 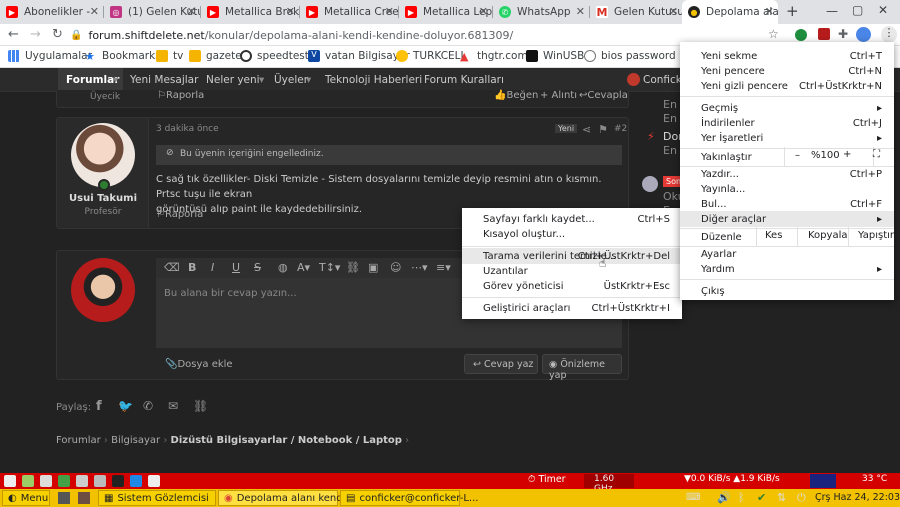 What do you see at coordinates (516, 95) in the screenshot?
I see `like-button: 👍Beğen` at bounding box center [516, 95].